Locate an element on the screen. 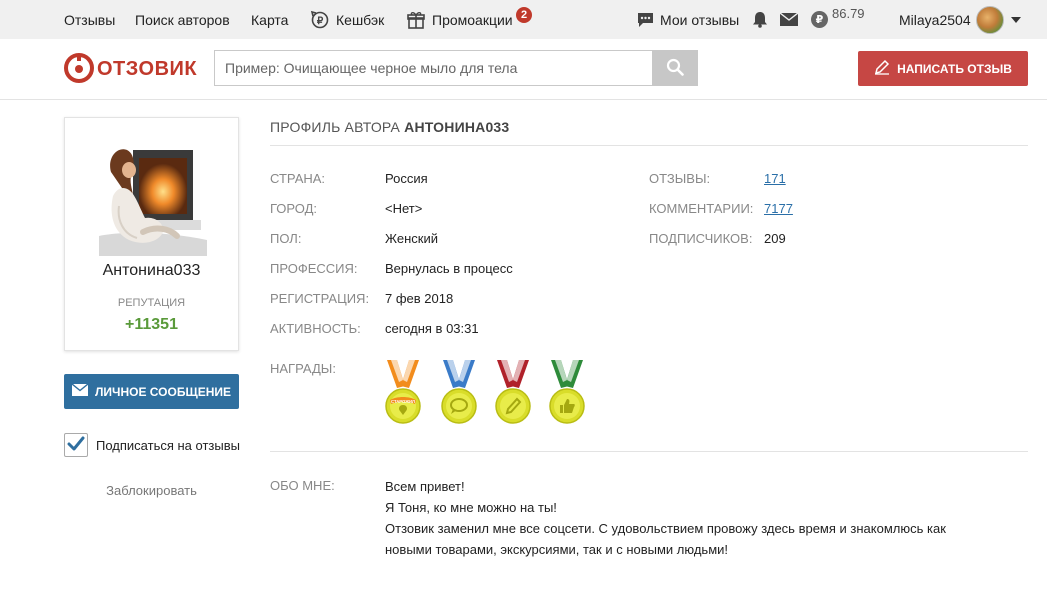 This screenshot has height=597, width=1047. write-review-button: НАПИСАТЬ ОТЗЫВ is located at coordinates (943, 68).